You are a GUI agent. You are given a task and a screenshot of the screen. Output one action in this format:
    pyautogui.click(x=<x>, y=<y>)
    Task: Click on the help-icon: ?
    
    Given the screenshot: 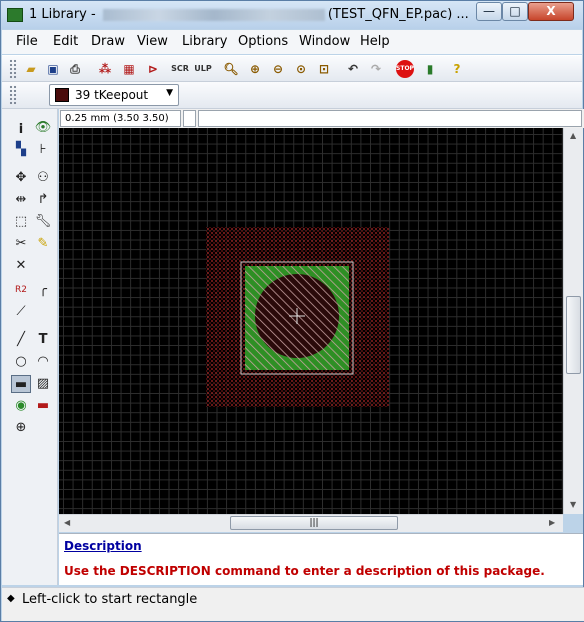 What is the action you would take?
    pyautogui.click(x=457, y=69)
    